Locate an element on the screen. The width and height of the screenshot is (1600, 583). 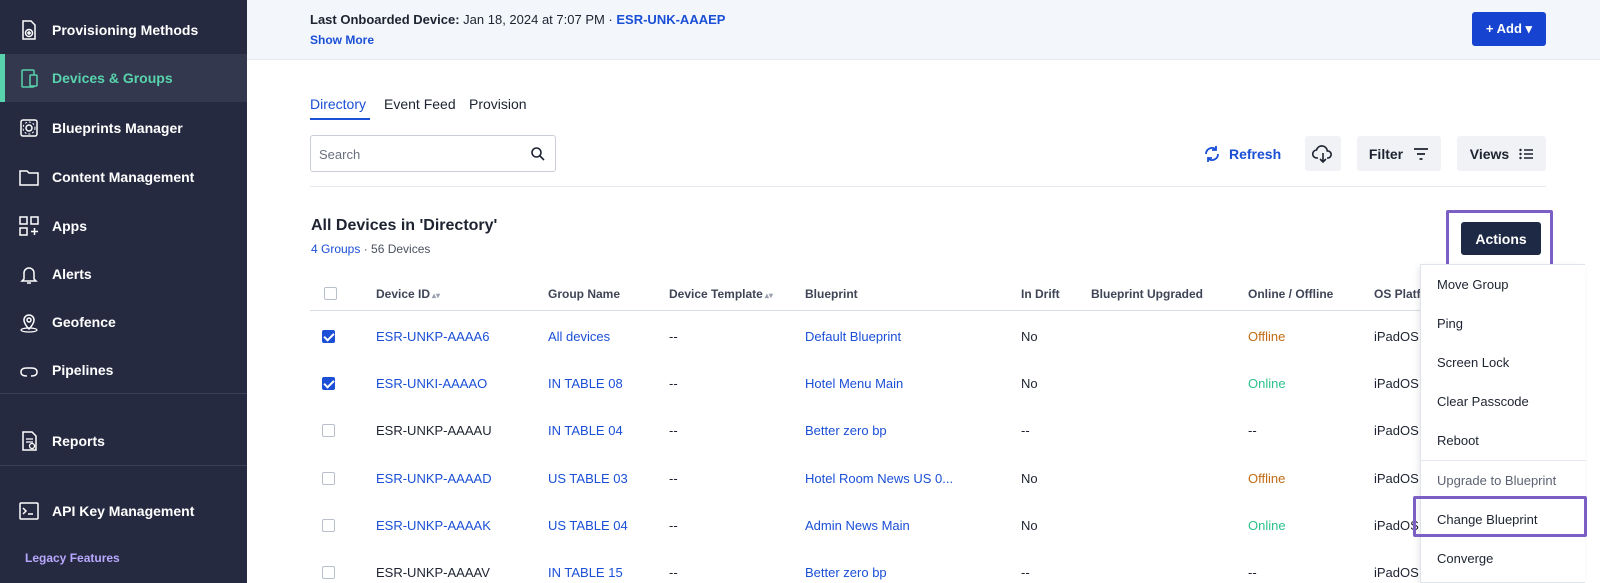
views-button: Views is located at coordinates (1501, 153).